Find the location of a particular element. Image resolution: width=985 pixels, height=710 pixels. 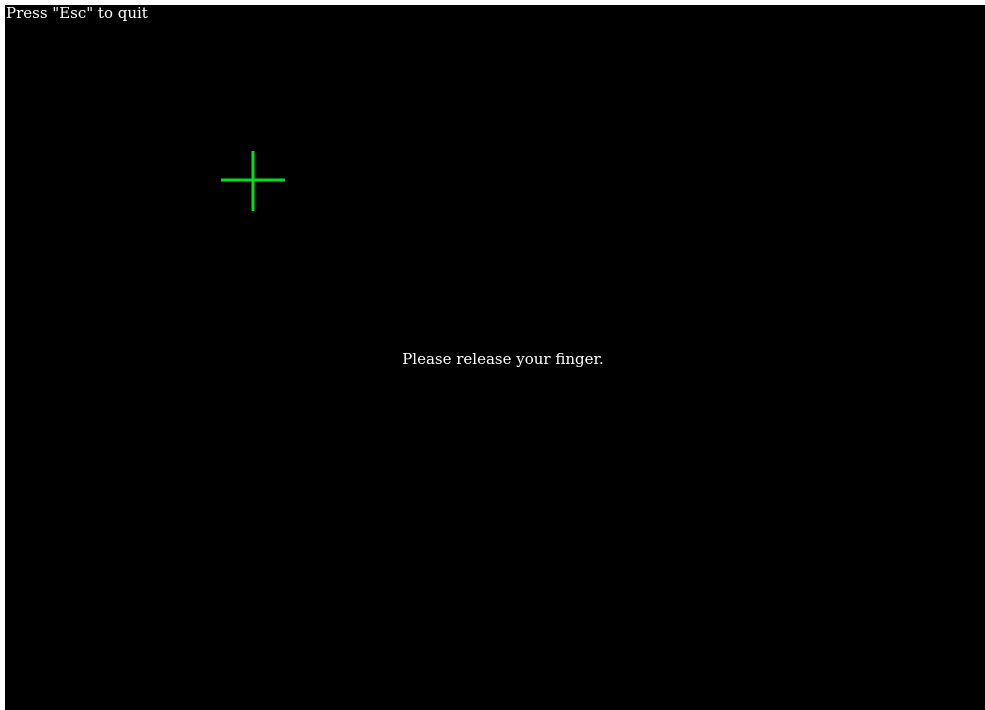

esc-quit-hint: Press "Esc" to quit is located at coordinates (77, 13).